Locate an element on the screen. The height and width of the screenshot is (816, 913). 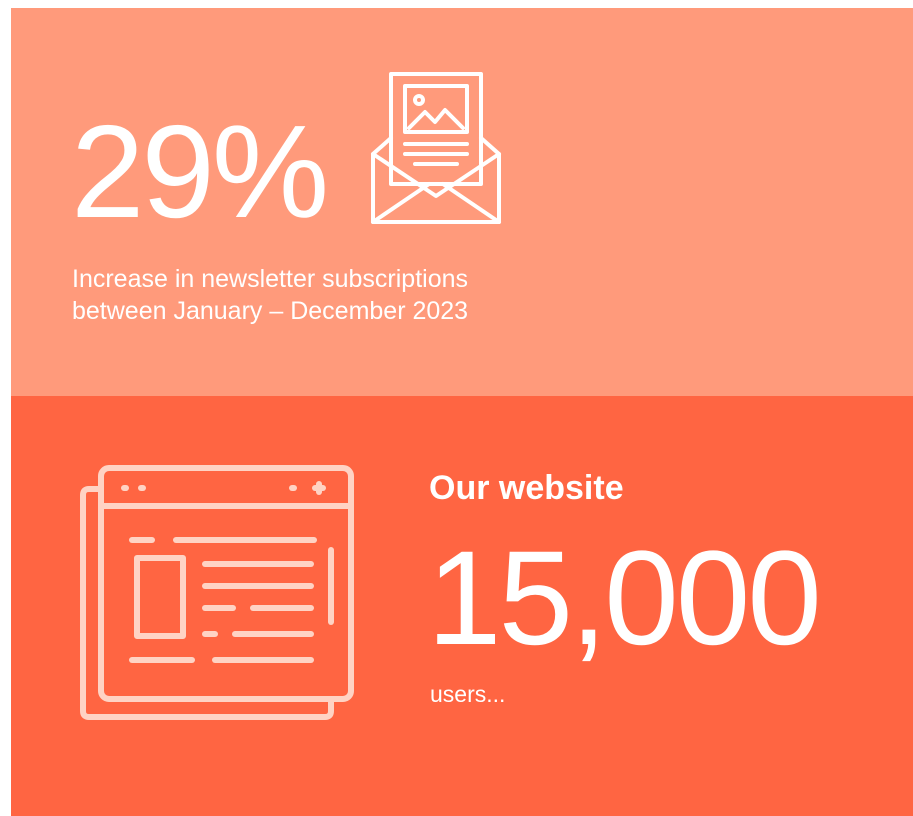
newsletter-stat: 29% is located at coordinates (200, 171).